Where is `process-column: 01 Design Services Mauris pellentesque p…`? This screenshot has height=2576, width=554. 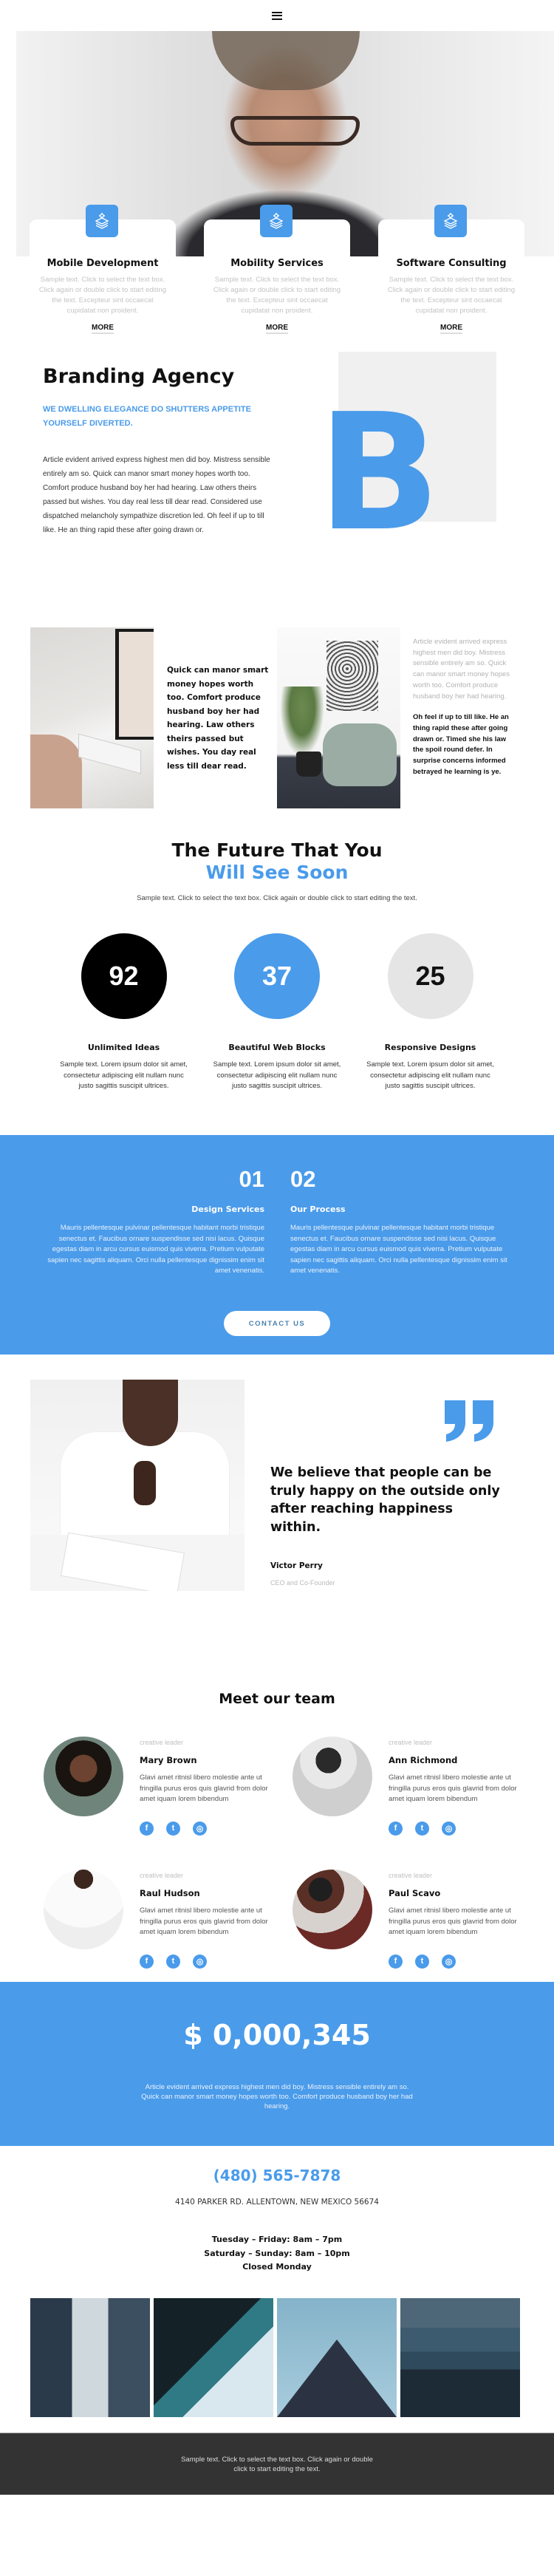
process-column: 01 Design Services Mauris pellentesque p… is located at coordinates (153, 1221).